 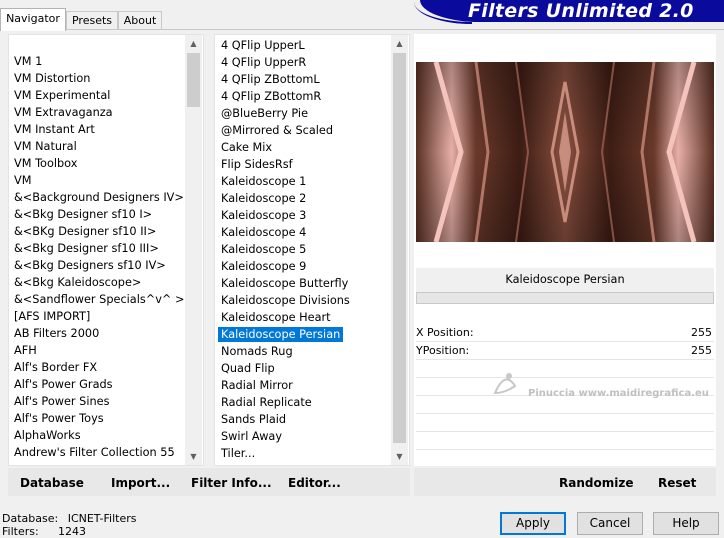 What do you see at coordinates (33, 19) in the screenshot?
I see `tab-navigator: Navigator` at bounding box center [33, 19].